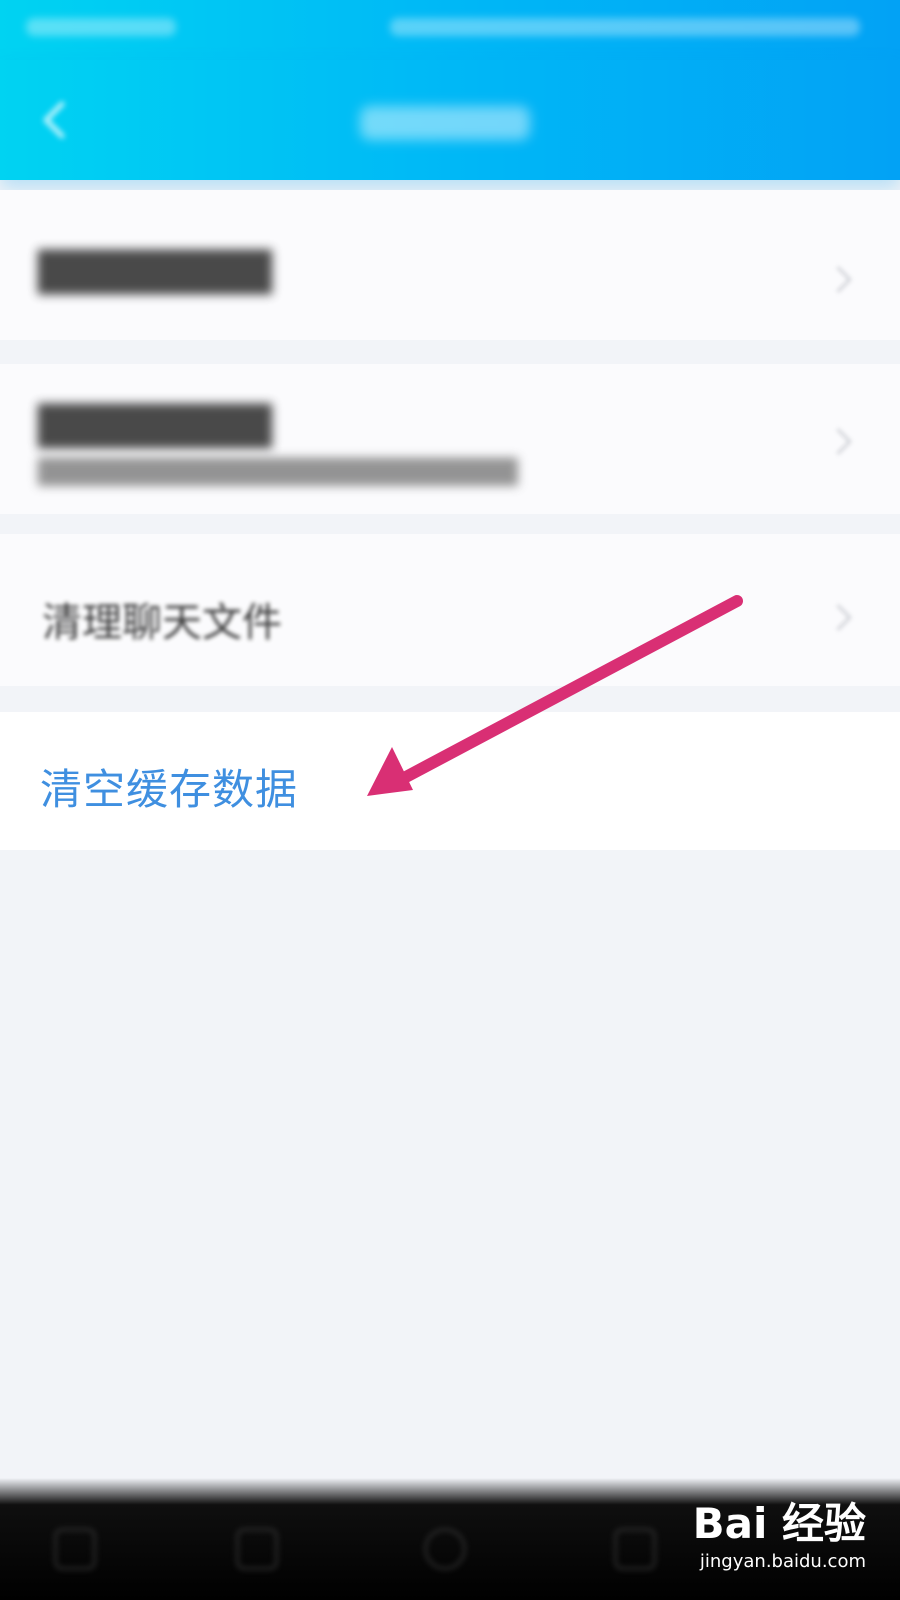 This screenshot has width=900, height=1600. I want to click on recent-apps-icon, so click(635, 1549).